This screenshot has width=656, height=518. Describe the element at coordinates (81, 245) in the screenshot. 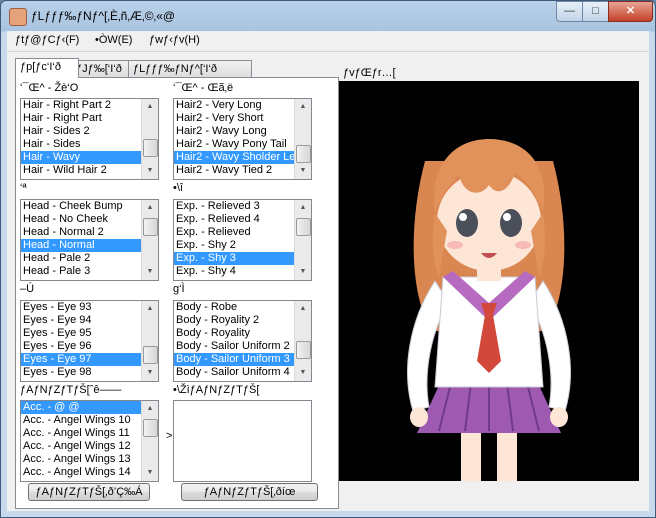

I see `list-item: Head - Normal` at that location.